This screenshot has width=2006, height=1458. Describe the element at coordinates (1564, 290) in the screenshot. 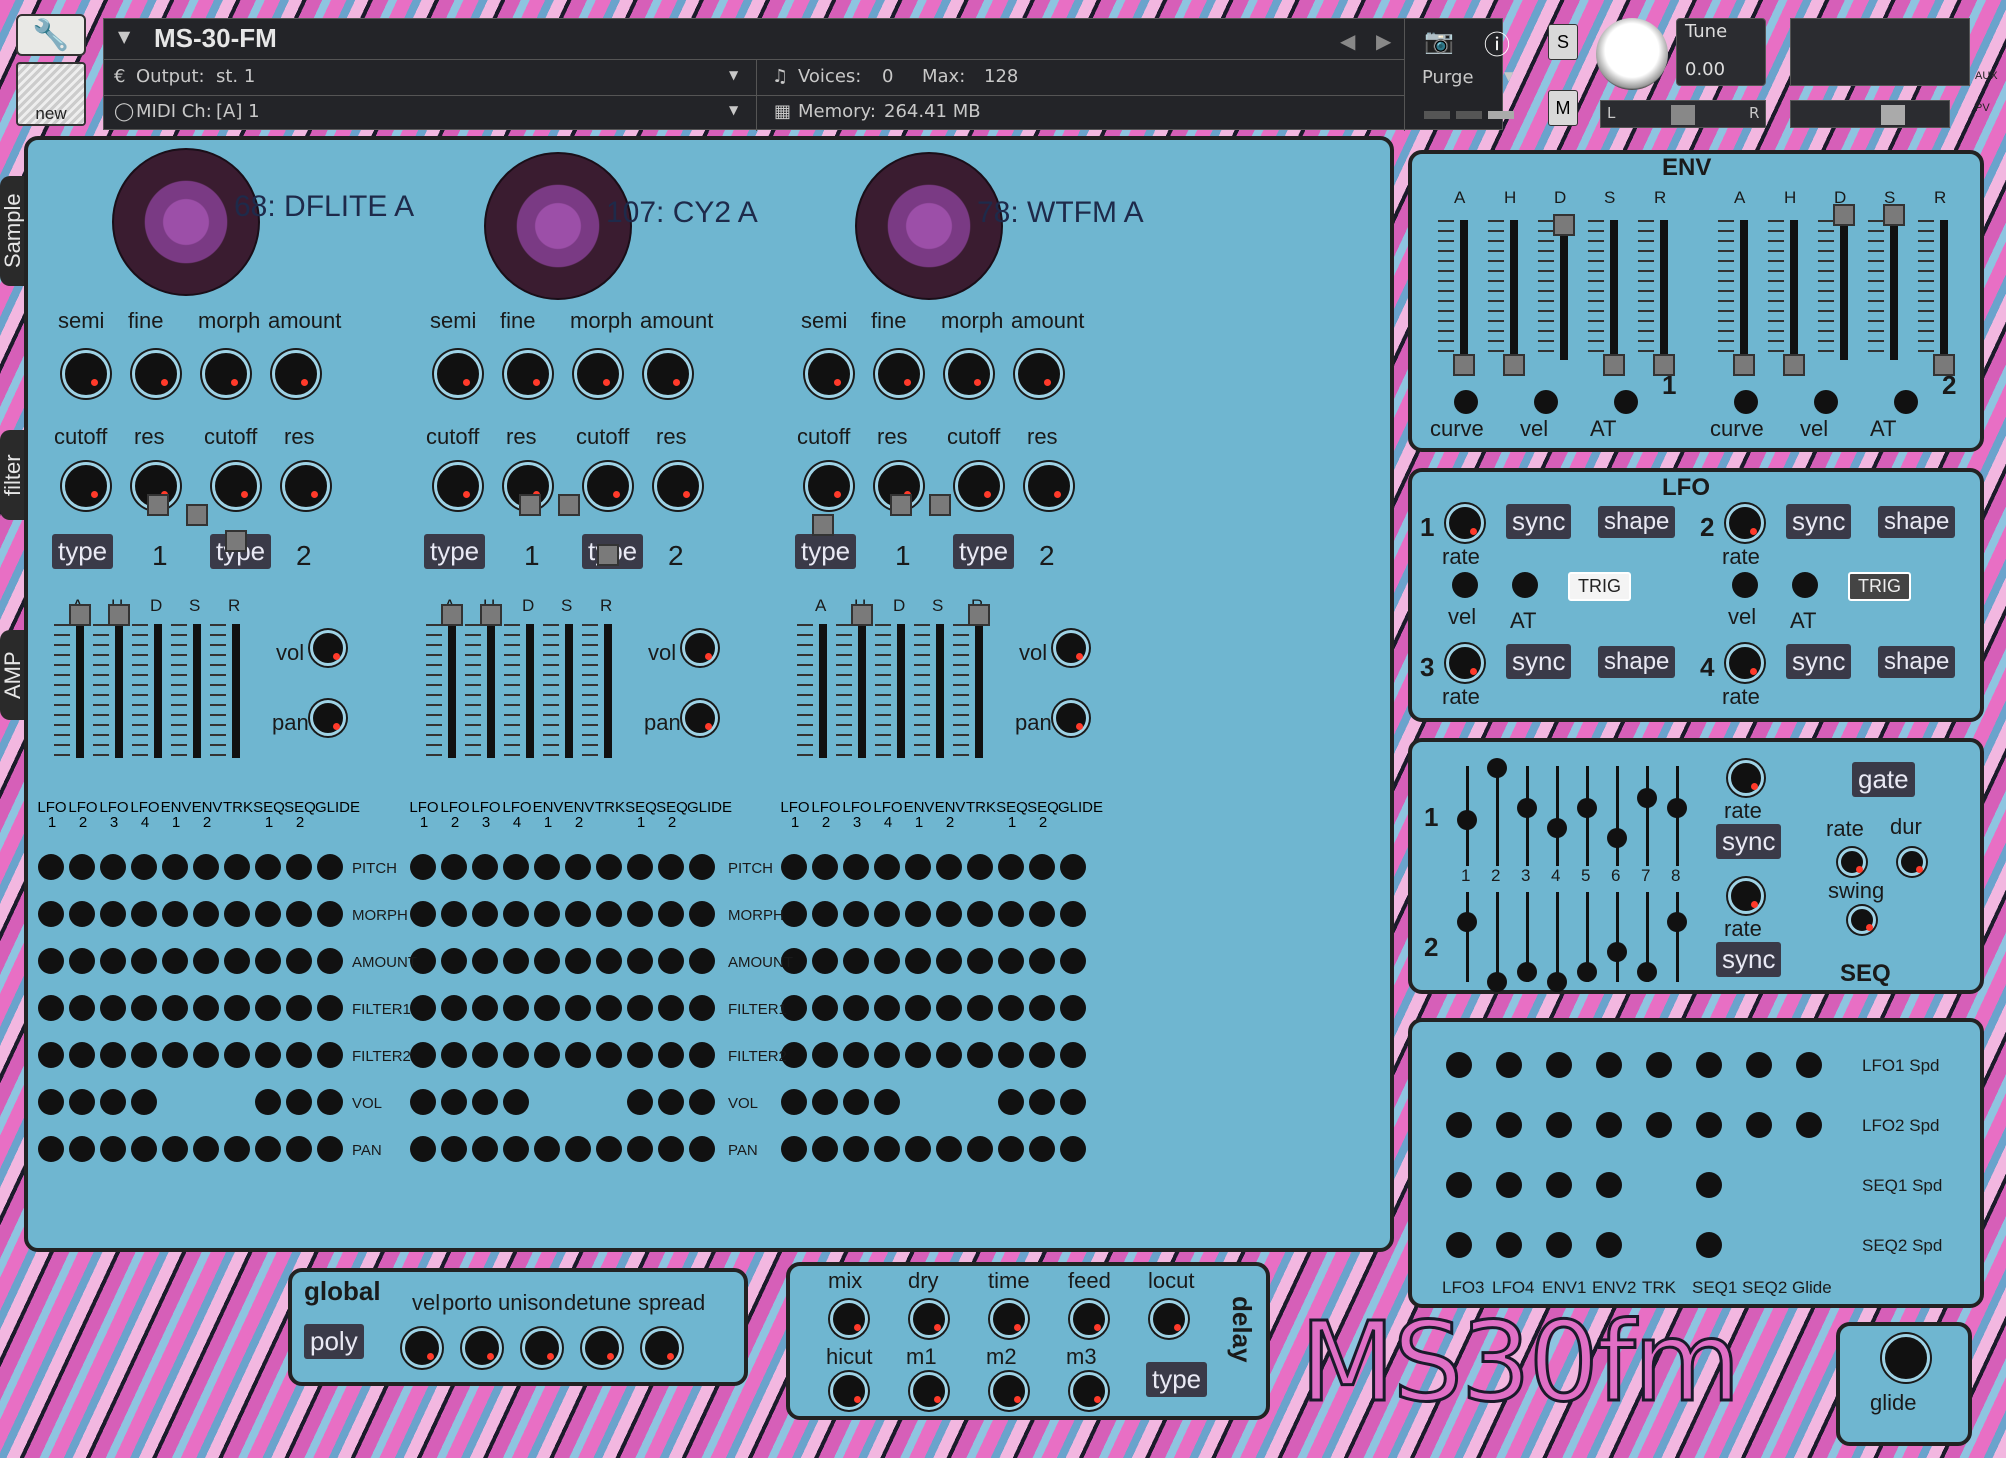

I see `env1-d-slider` at that location.